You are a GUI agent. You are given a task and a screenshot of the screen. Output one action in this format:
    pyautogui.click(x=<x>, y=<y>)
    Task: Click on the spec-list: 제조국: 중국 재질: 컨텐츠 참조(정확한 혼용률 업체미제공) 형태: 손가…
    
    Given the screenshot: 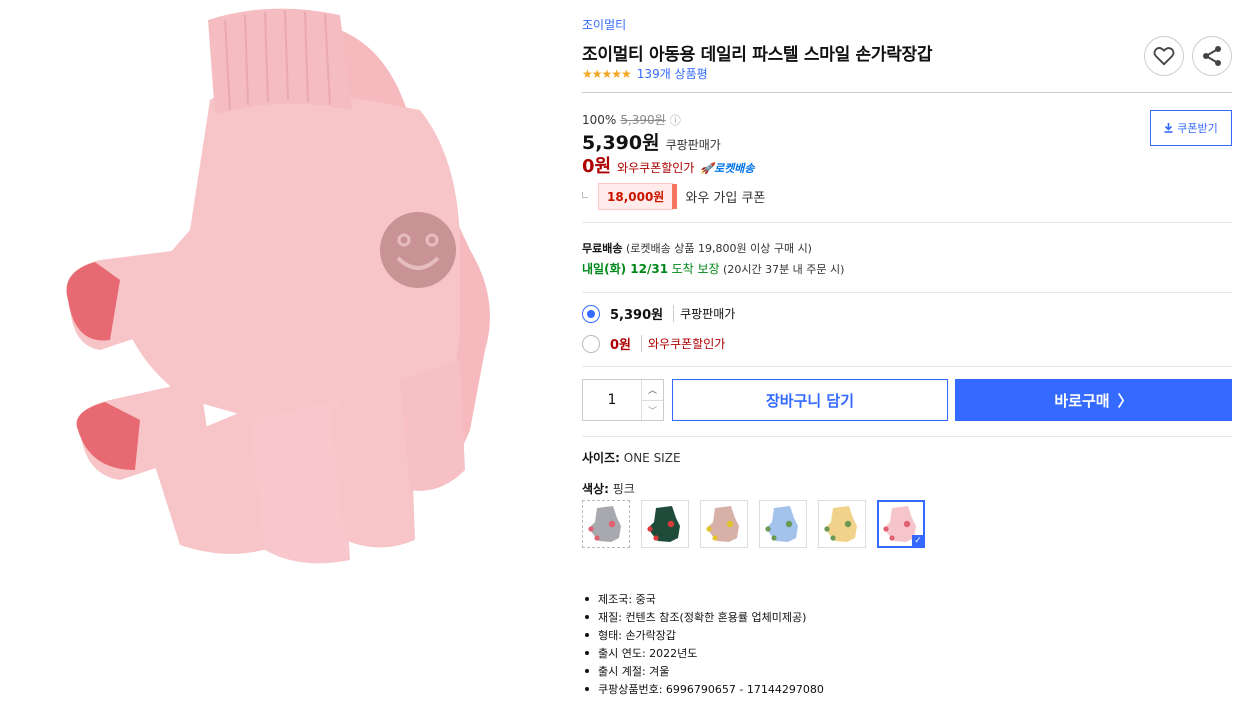 What is the action you would take?
    pyautogui.click(x=703, y=644)
    